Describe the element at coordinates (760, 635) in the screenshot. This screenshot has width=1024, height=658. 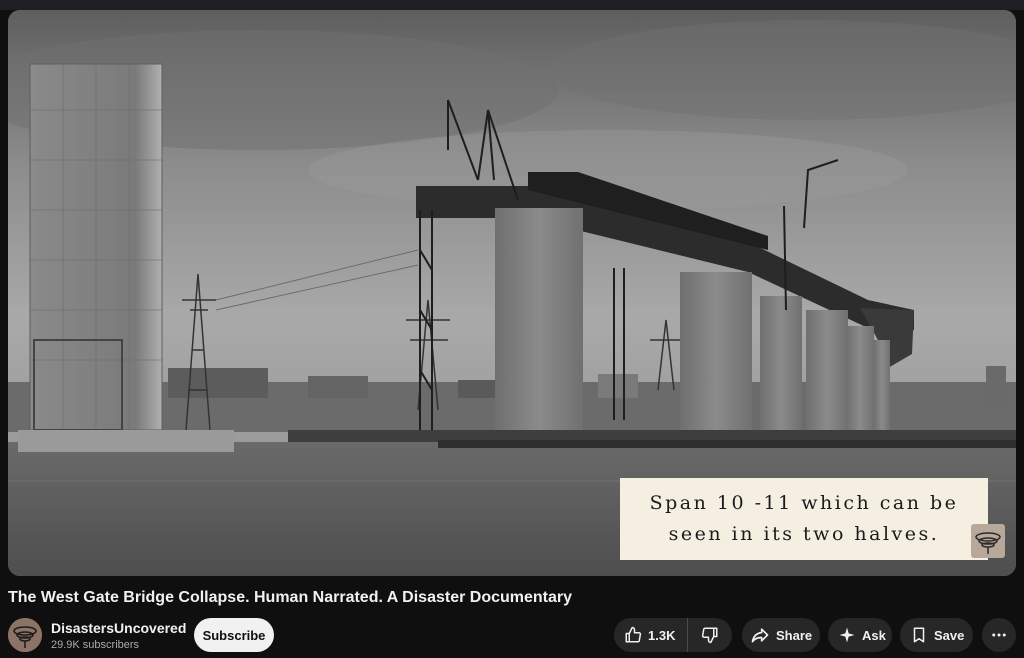
I see `share-arrow-icon` at that location.